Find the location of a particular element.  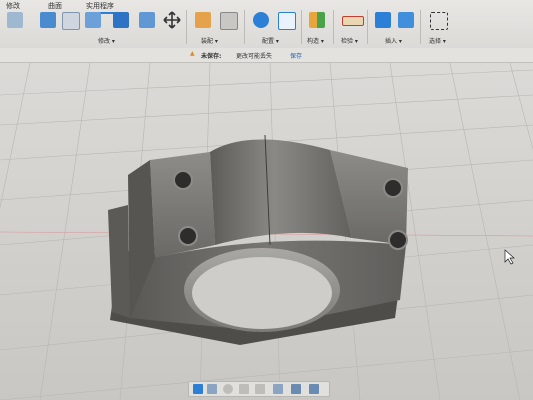

unsaved-notice-bar: ▲ 未保存: 更改可能丢失 保存 is located at coordinates (266, 55).